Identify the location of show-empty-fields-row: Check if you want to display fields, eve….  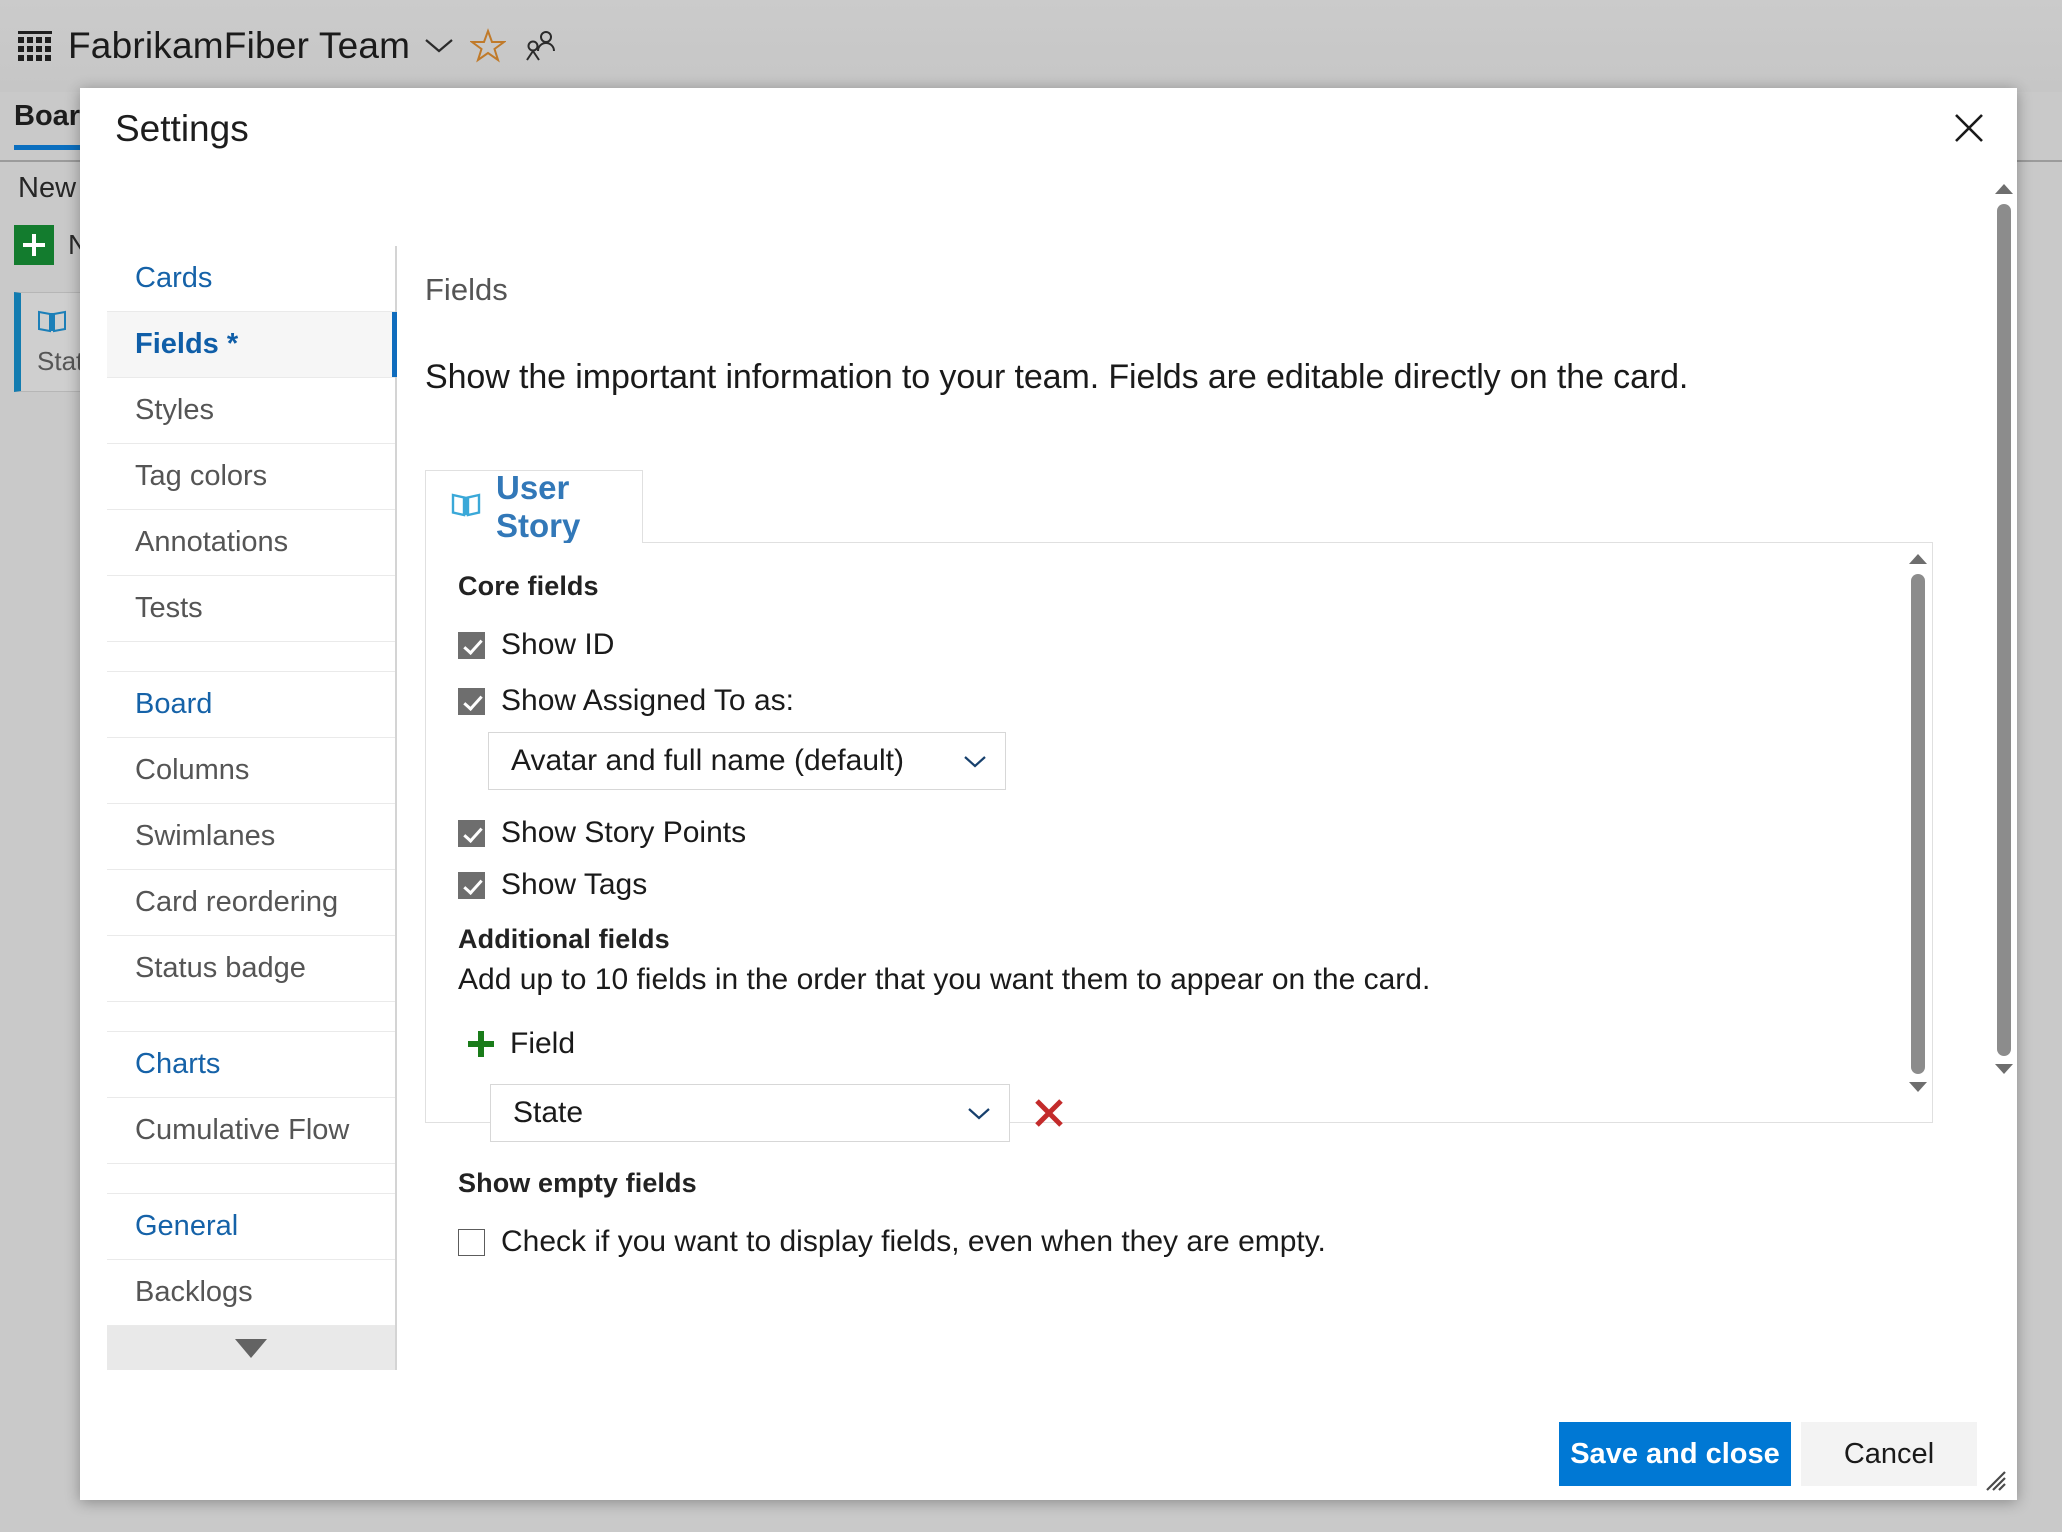
(1158, 1242).